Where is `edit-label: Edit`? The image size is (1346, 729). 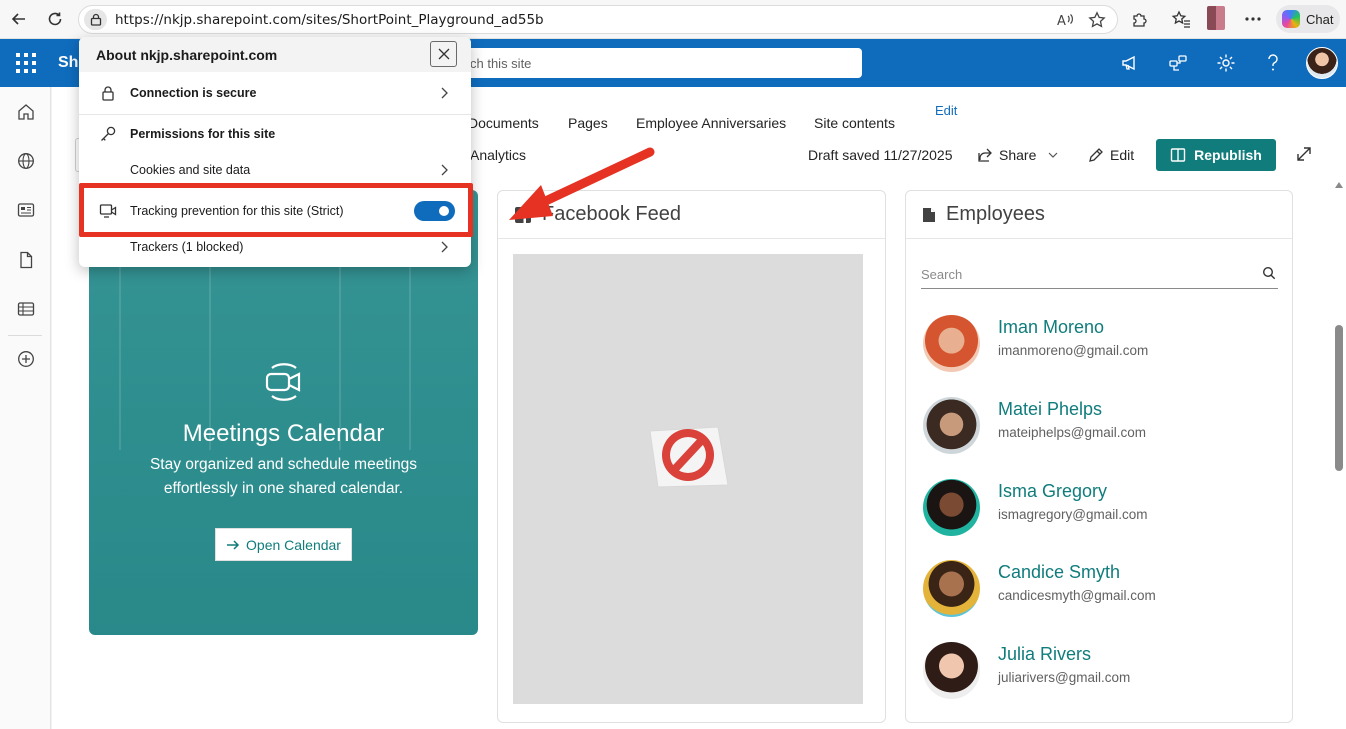
edit-label: Edit is located at coordinates (1122, 155).